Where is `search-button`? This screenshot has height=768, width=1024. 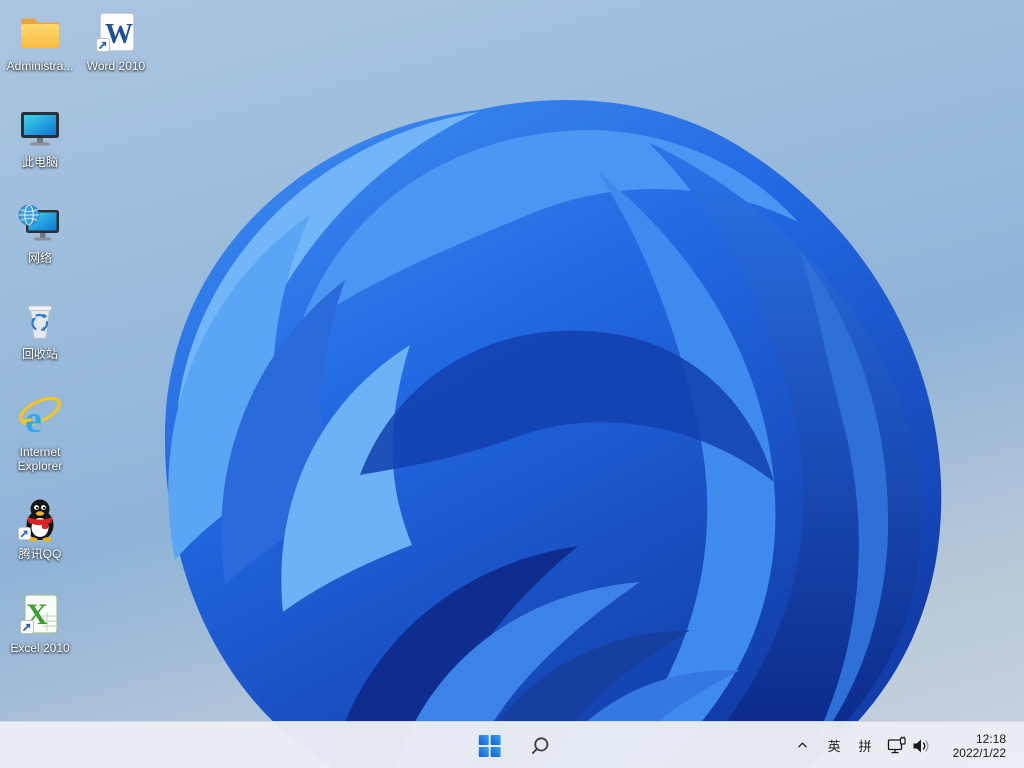
search-button is located at coordinates (540, 746).